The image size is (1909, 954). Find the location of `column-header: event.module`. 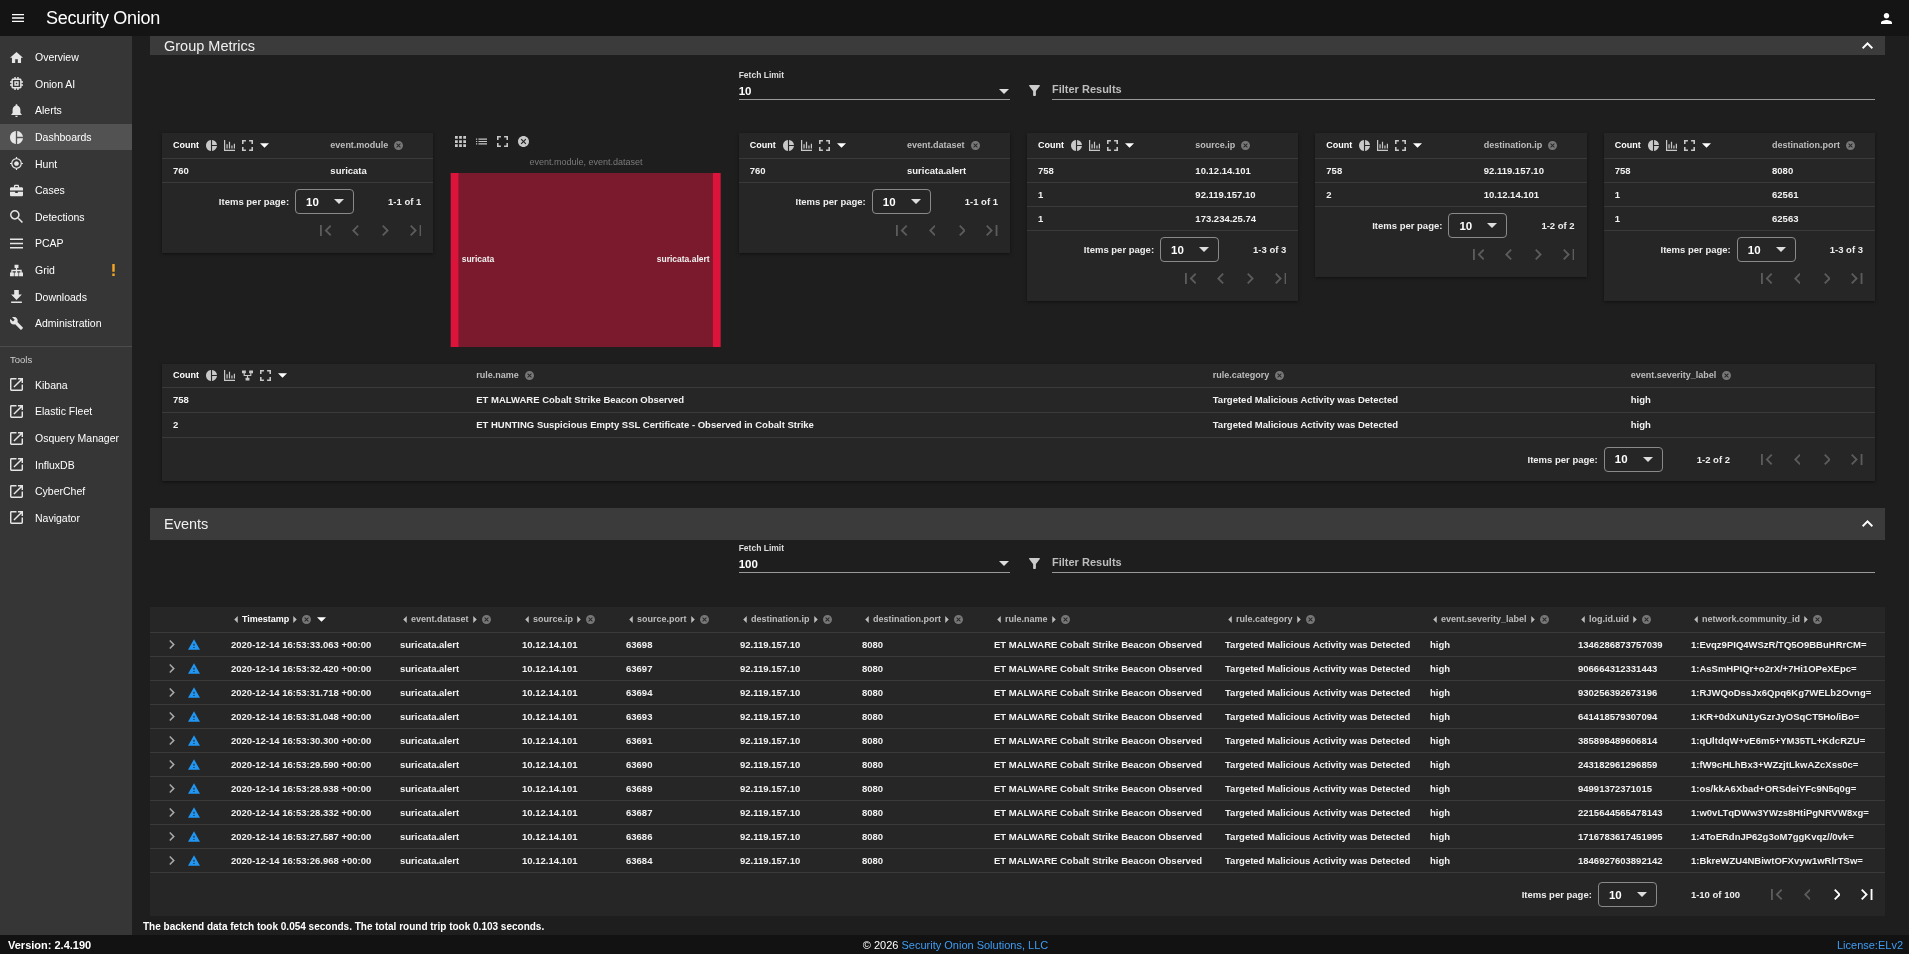

column-header: event.module is located at coordinates (359, 145).